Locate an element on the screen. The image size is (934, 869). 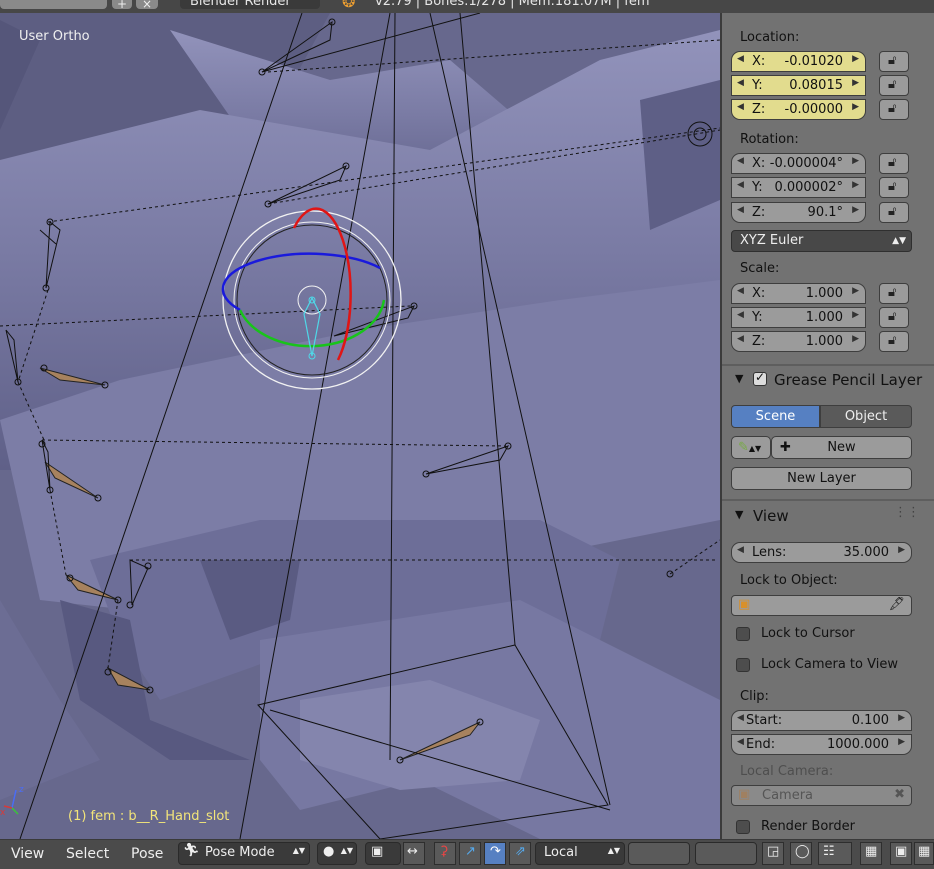
plus-icon: ✚ is located at coordinates (785, 447).